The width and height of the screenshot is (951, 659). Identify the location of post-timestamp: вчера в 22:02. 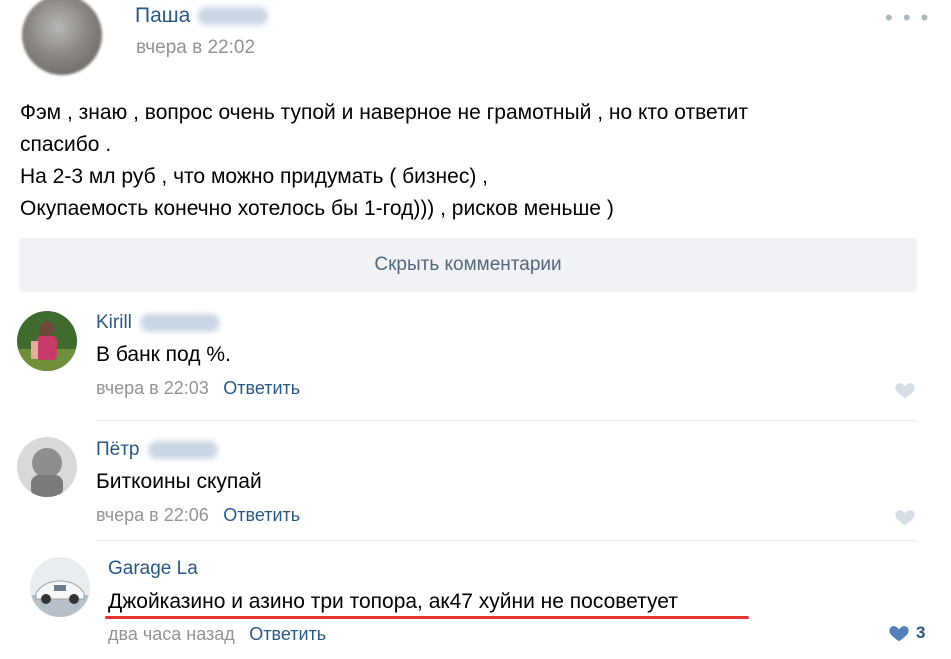
(195, 48).